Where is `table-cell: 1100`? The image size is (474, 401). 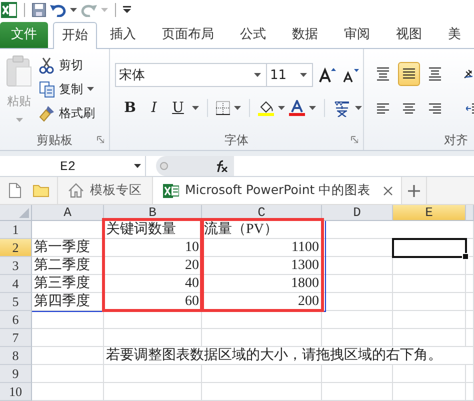
table-cell: 1100 is located at coordinates (262, 248).